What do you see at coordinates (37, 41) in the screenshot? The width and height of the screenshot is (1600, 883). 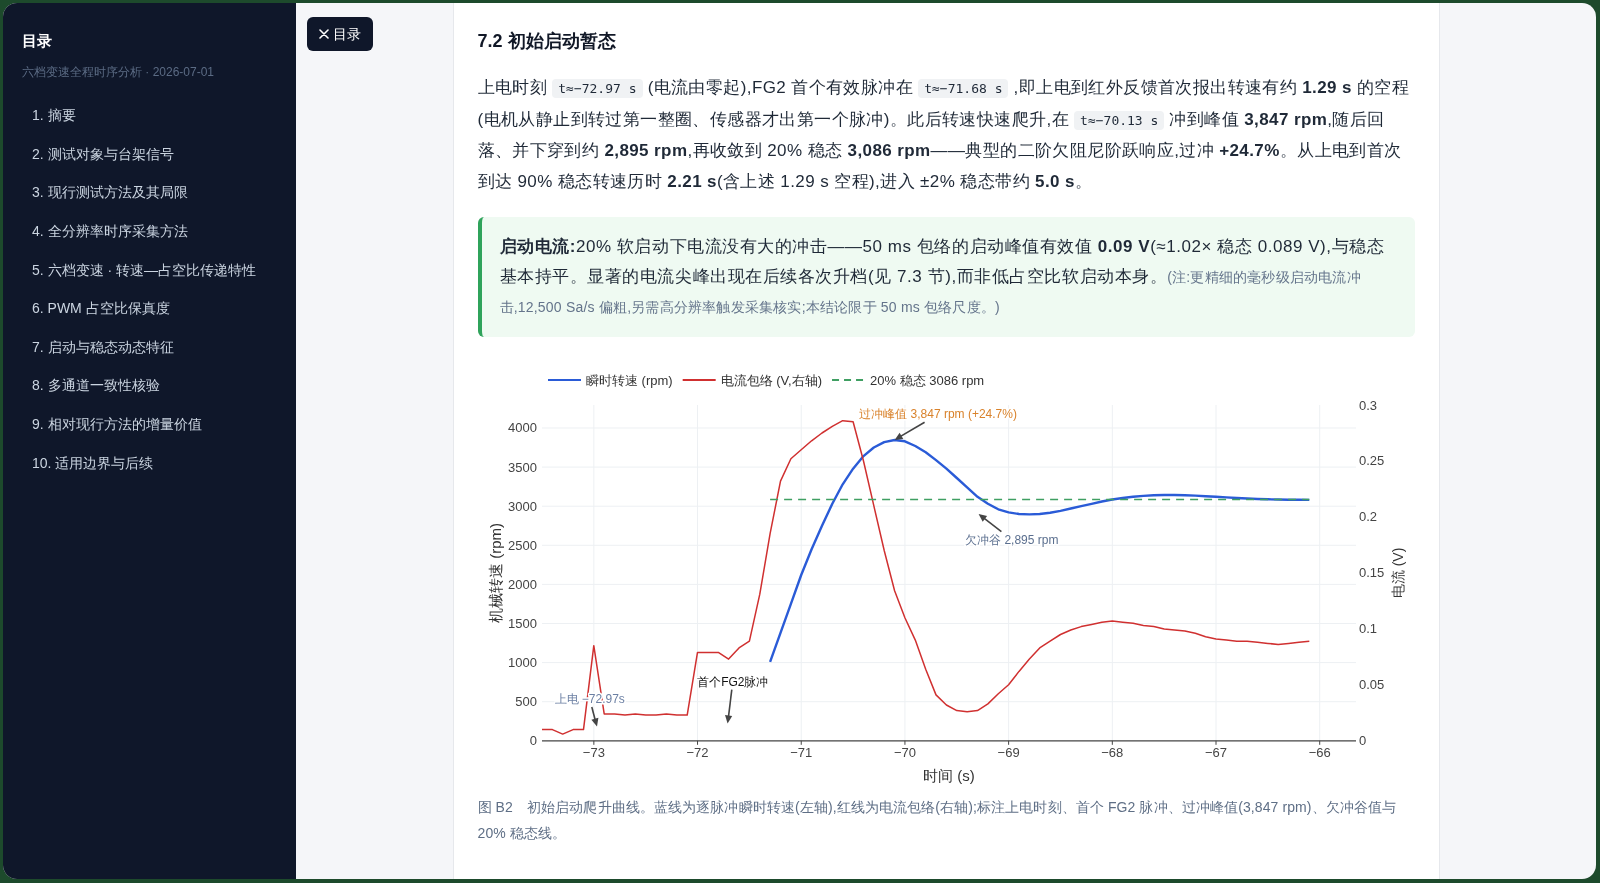 I see `sidebar-title: 目录` at bounding box center [37, 41].